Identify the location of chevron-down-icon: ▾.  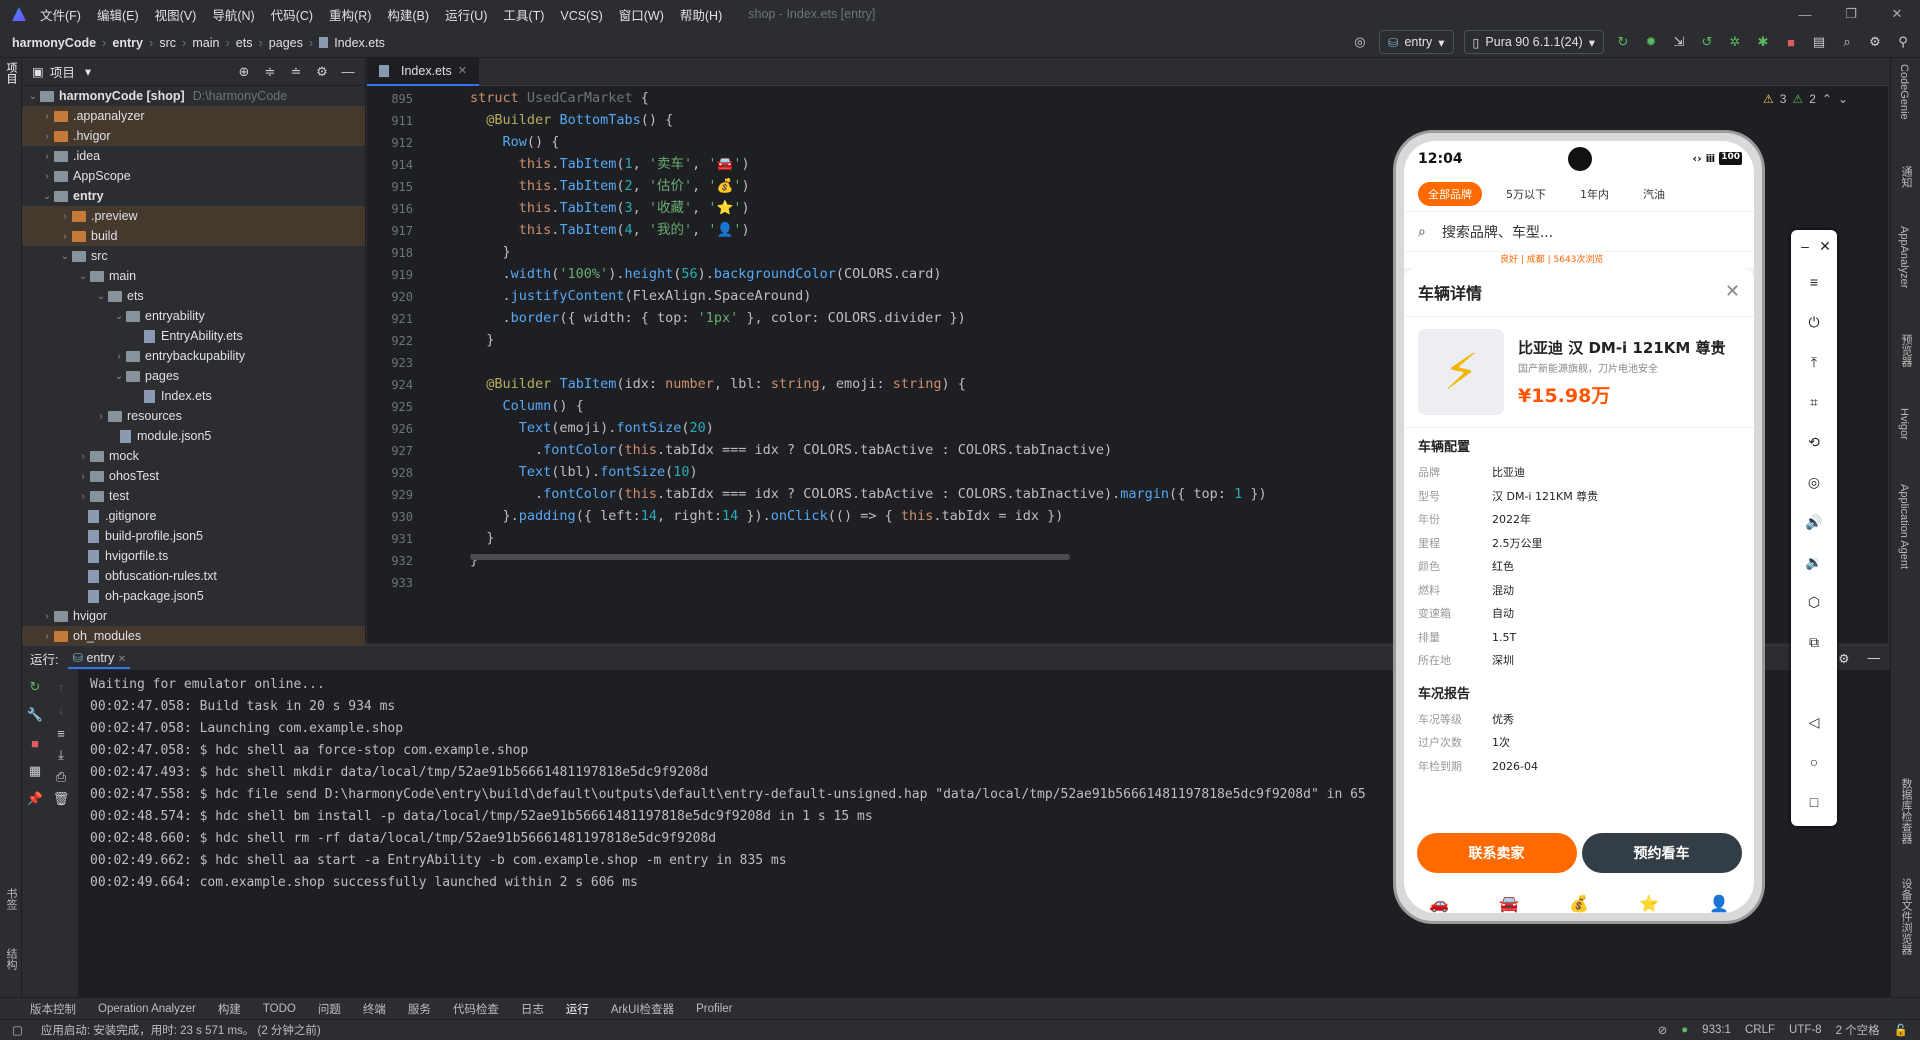
(88, 71).